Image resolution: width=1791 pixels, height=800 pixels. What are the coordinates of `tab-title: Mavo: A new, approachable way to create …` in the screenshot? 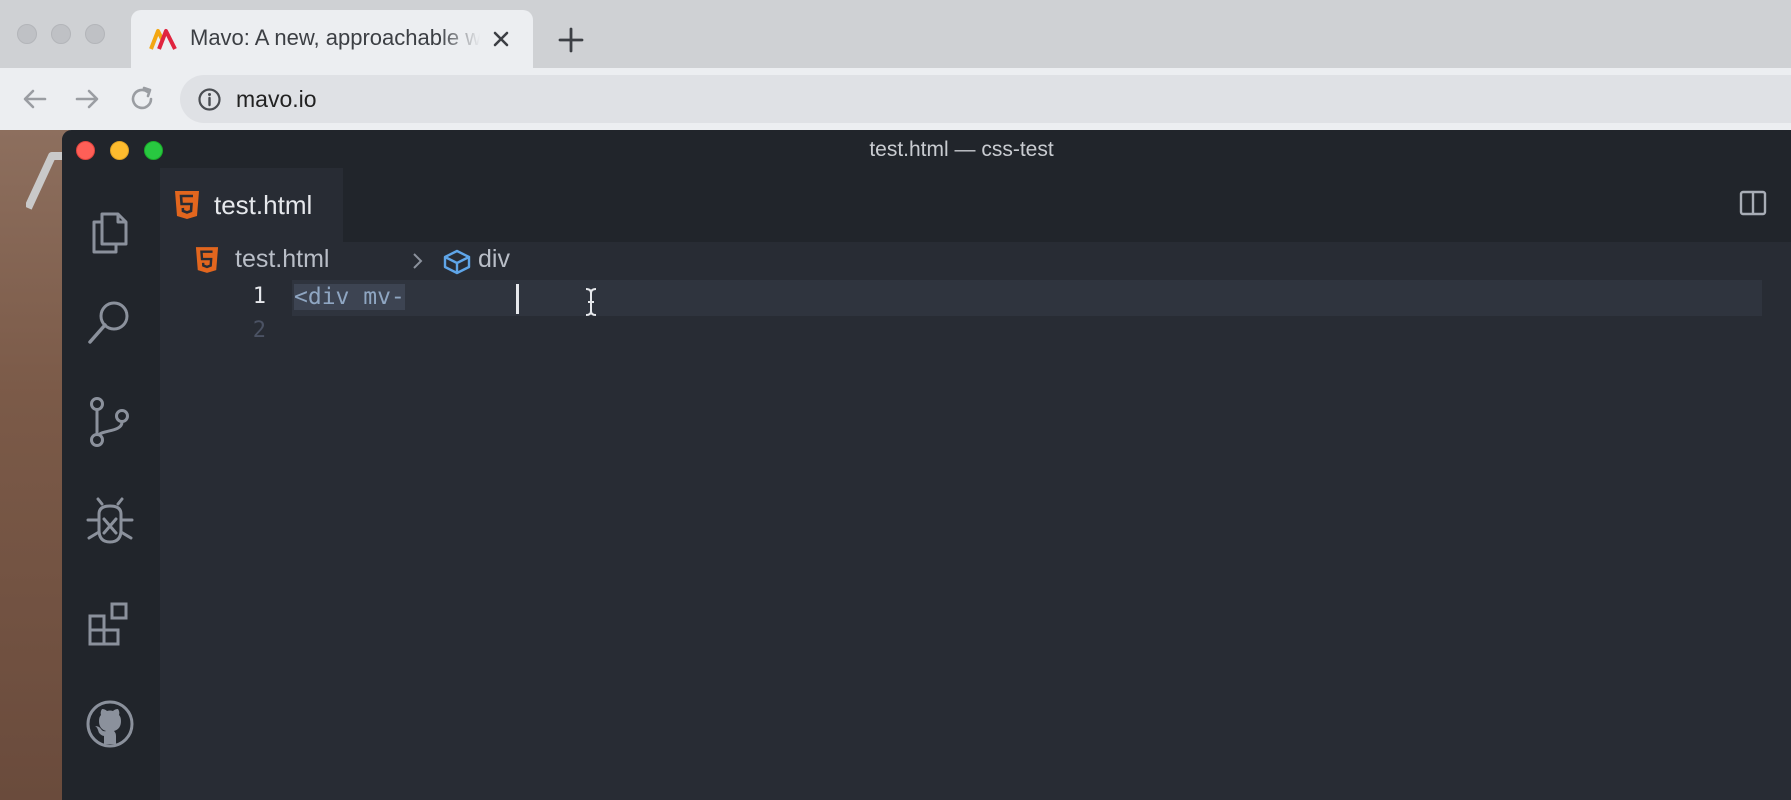 It's located at (335, 37).